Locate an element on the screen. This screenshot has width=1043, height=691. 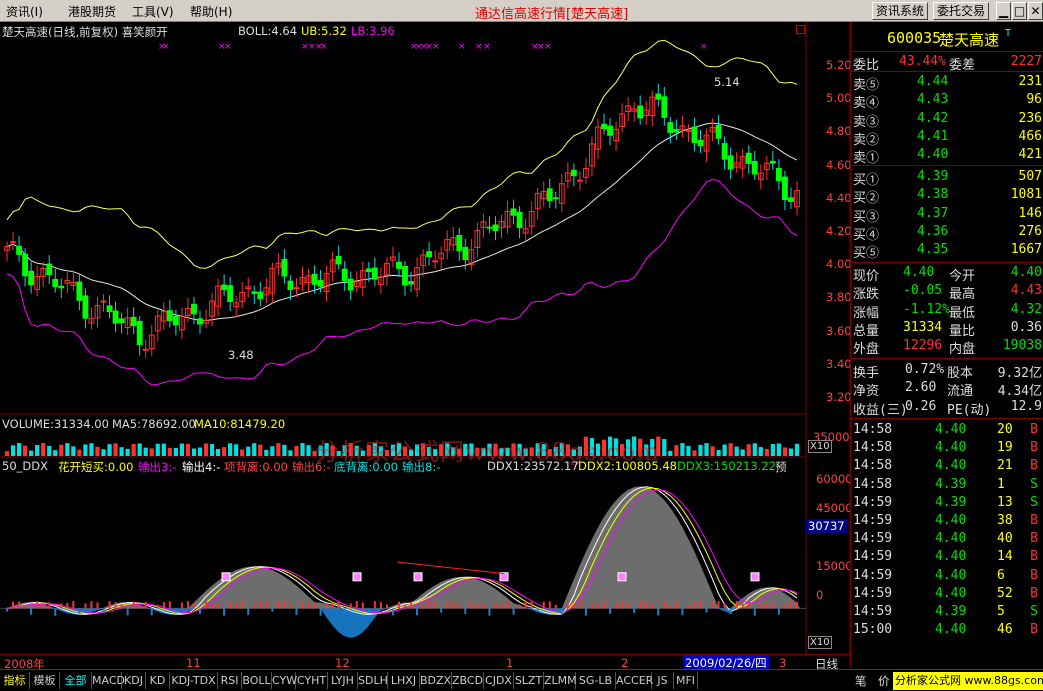
maximize-icon: □ is located at coordinates (1019, 11).